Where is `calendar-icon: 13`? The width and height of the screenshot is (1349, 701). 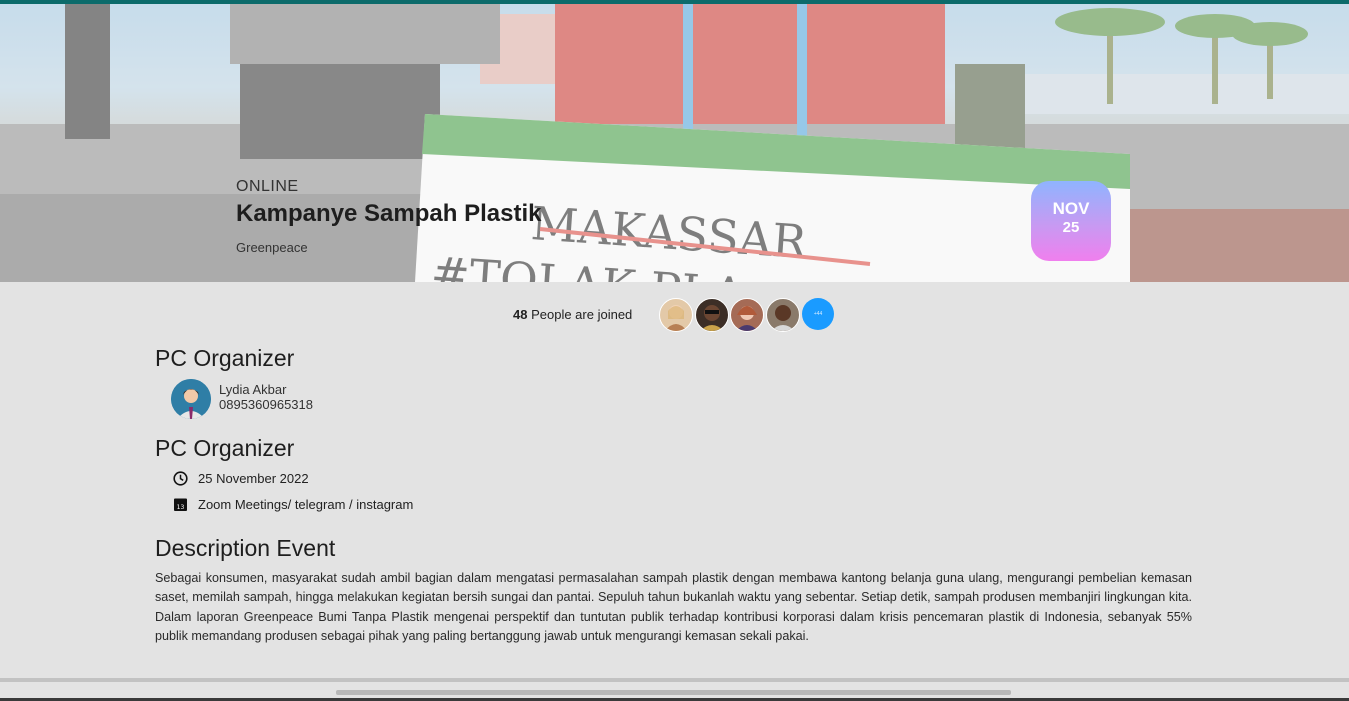
calendar-icon: 13 is located at coordinates (180, 504).